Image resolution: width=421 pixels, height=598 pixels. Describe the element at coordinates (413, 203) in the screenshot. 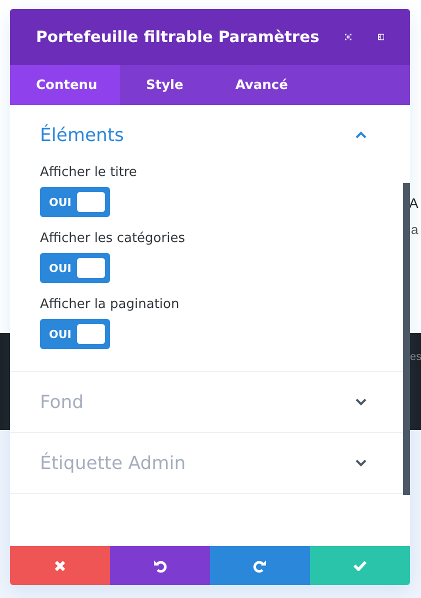

I see `page-heading: A` at that location.